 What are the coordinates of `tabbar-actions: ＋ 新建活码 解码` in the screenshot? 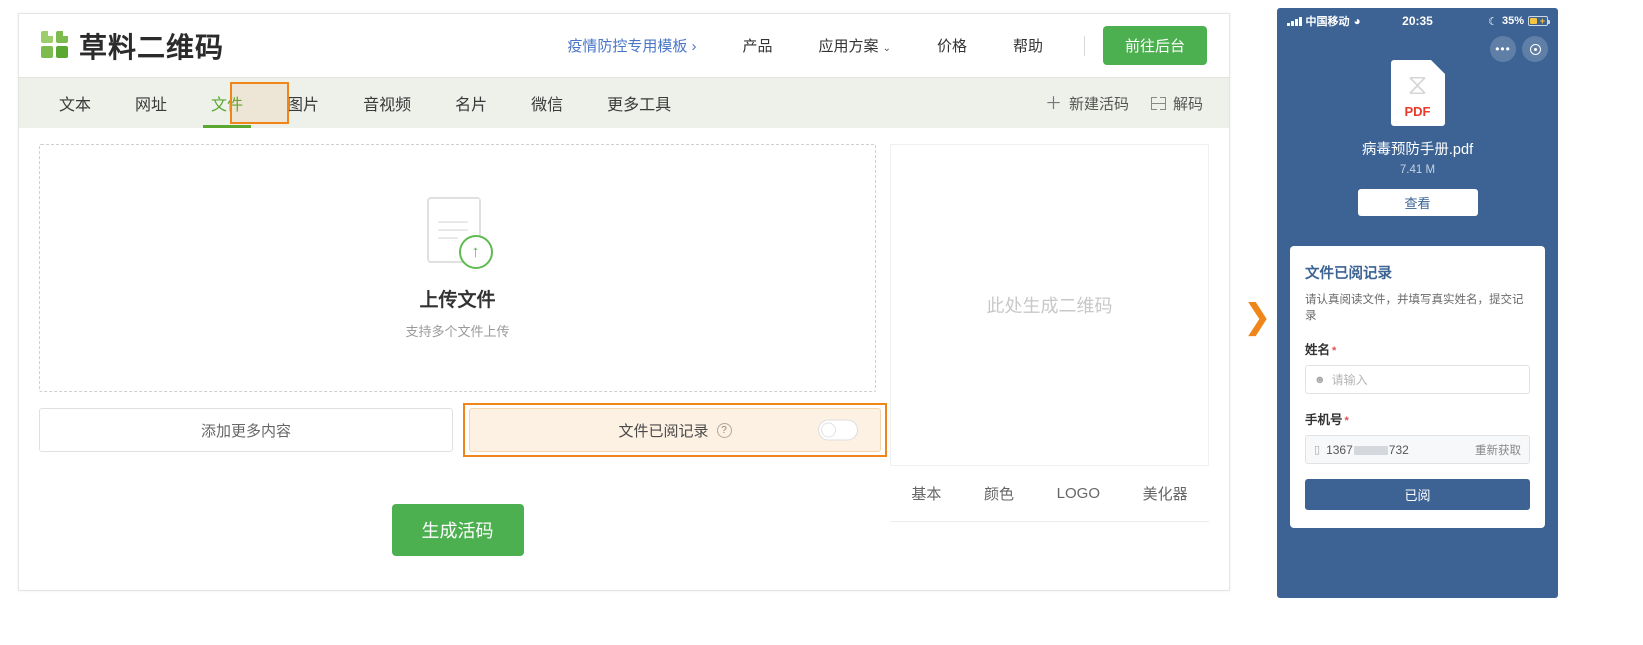 It's located at (1128, 103).